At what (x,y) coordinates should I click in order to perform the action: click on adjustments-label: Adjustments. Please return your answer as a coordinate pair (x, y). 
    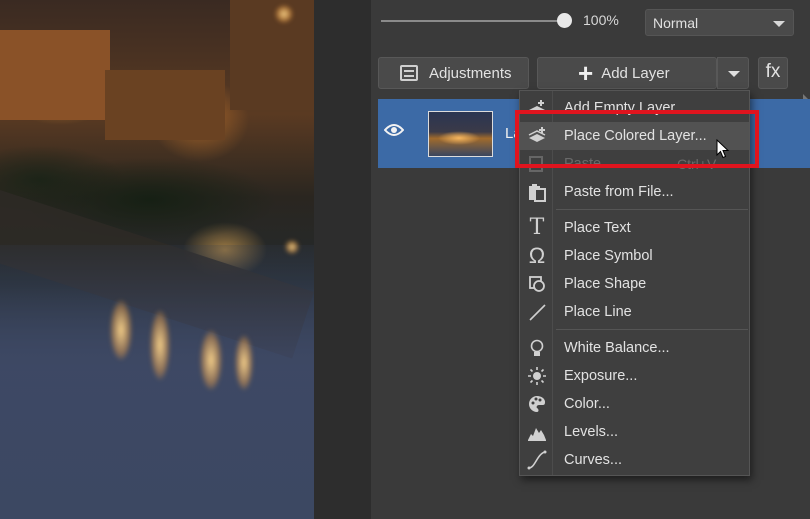
    Looking at the image, I should click on (470, 73).